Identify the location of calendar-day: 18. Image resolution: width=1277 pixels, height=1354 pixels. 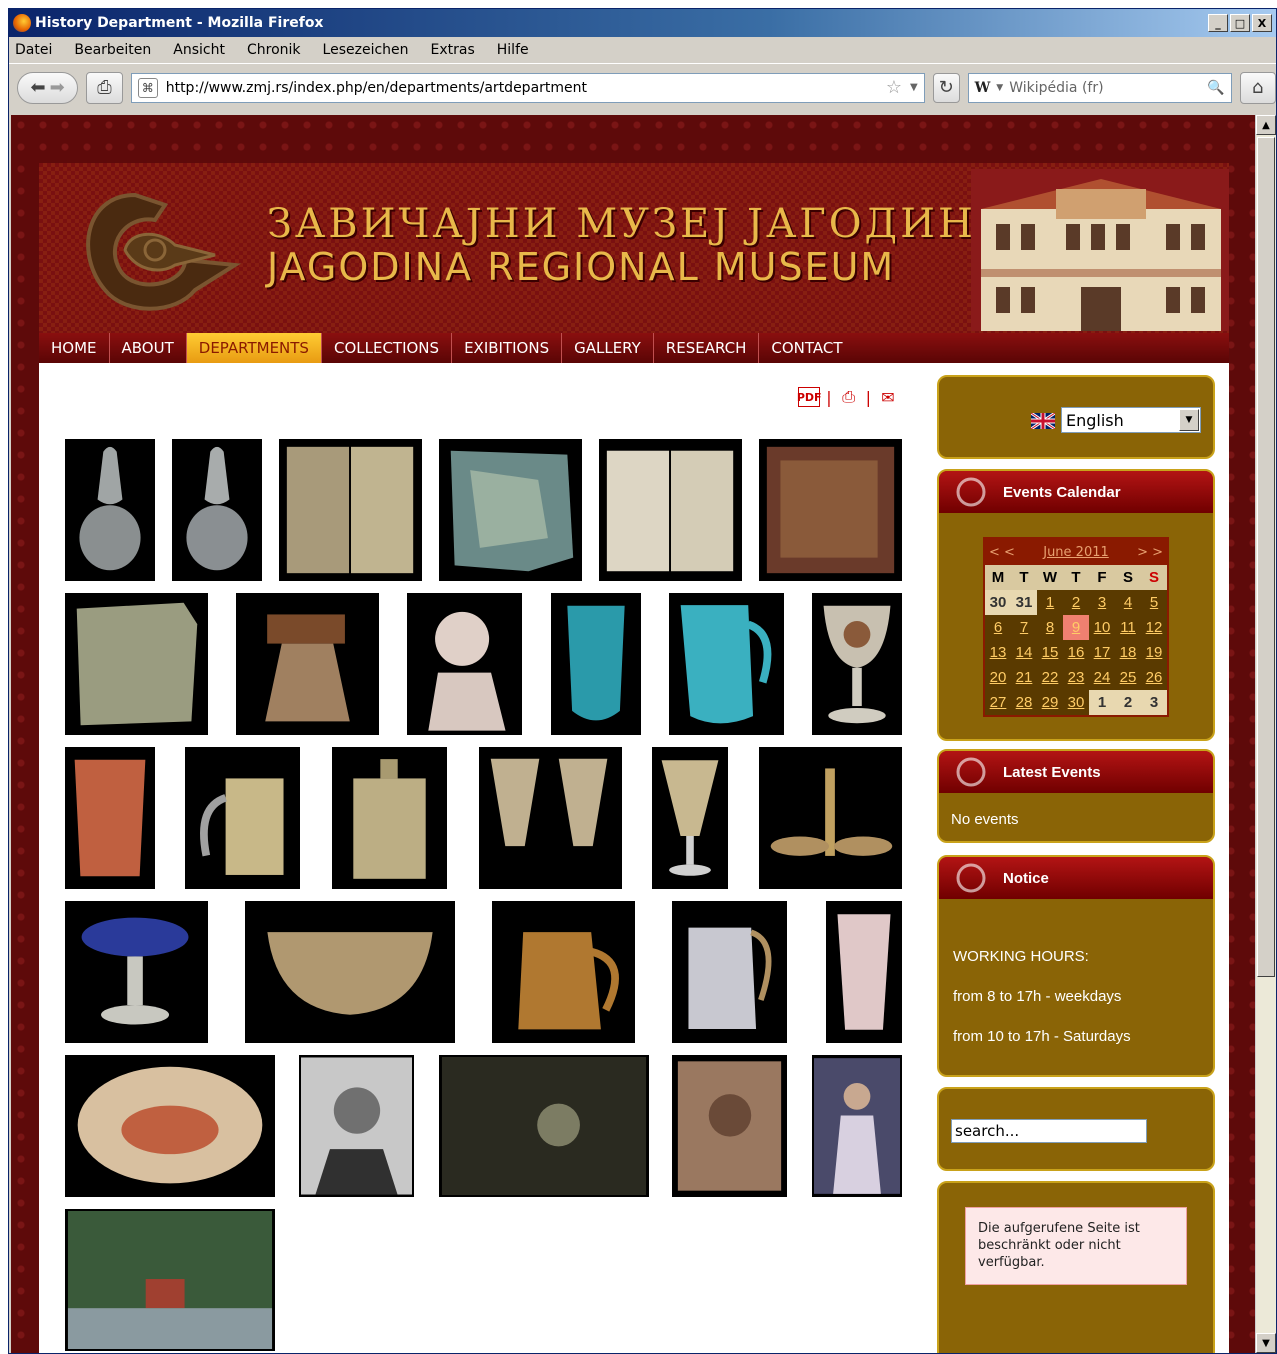
(1128, 652).